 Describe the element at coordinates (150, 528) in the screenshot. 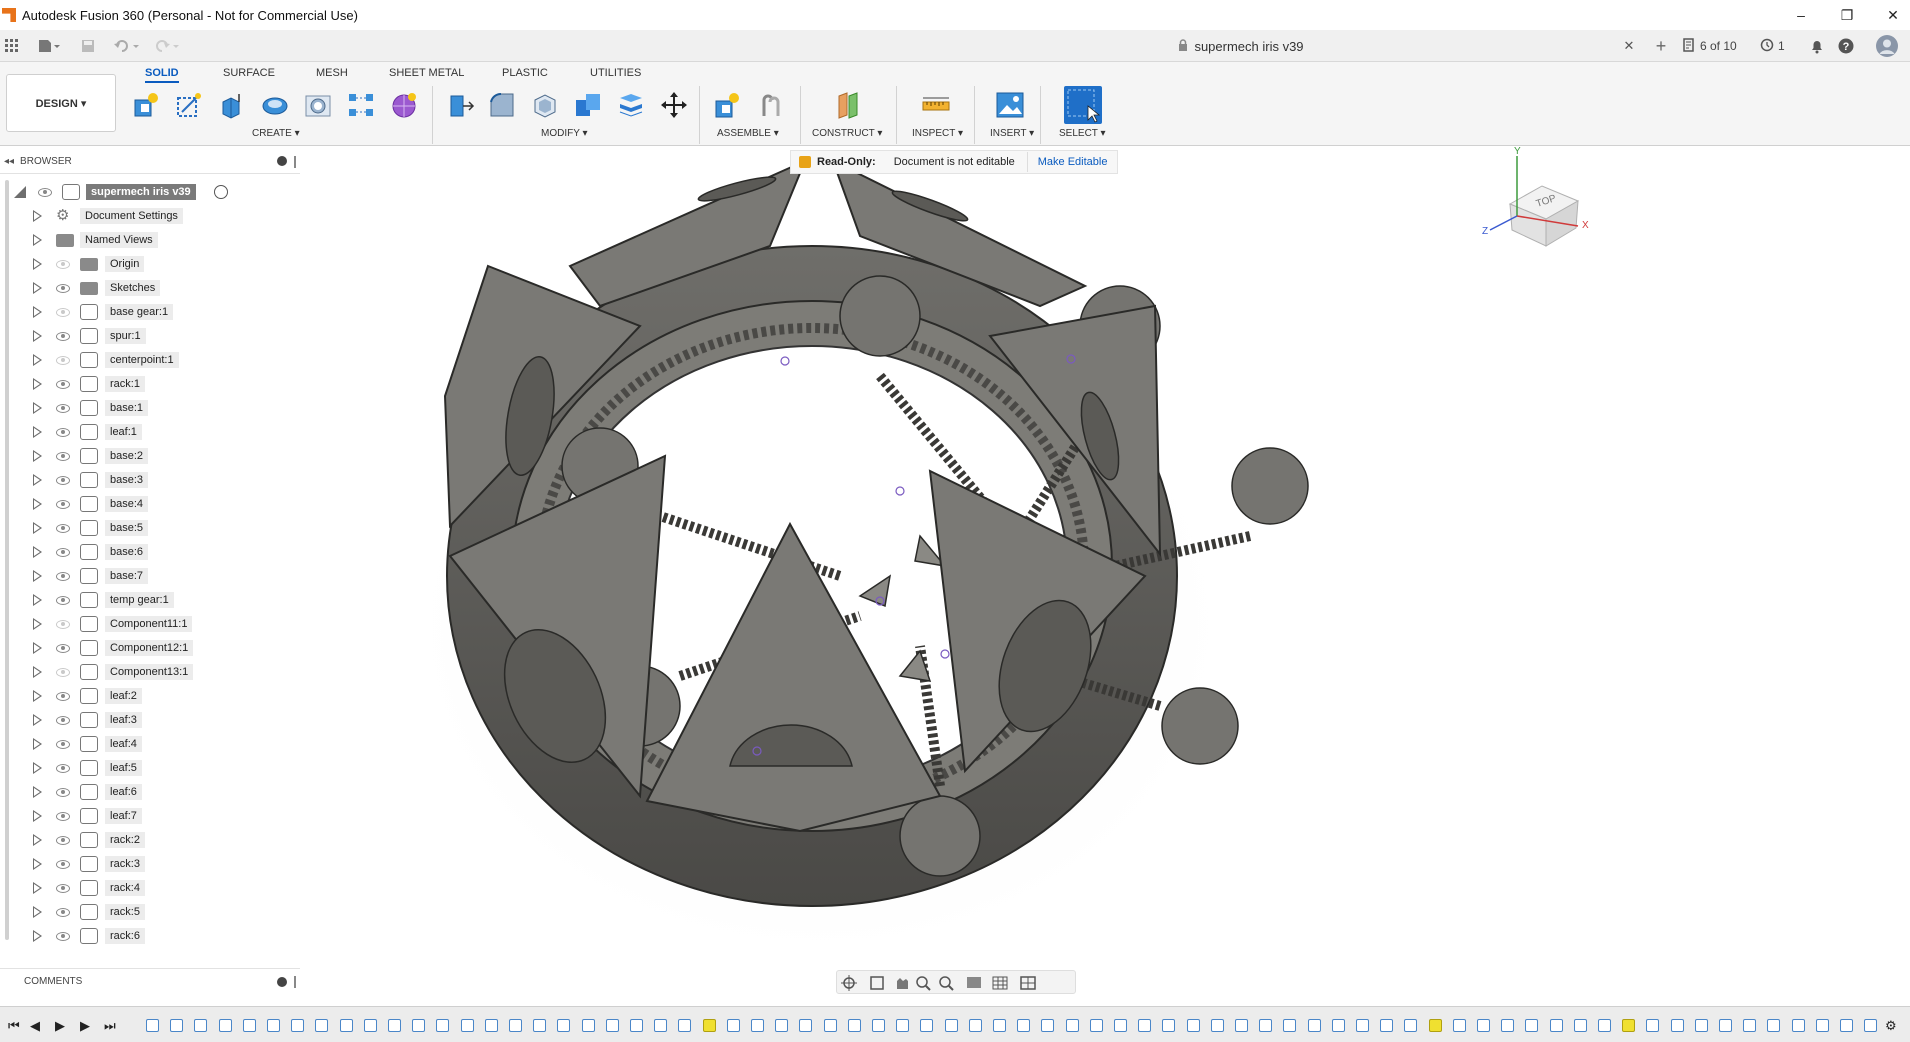

I see `browser-item: base:5` at that location.